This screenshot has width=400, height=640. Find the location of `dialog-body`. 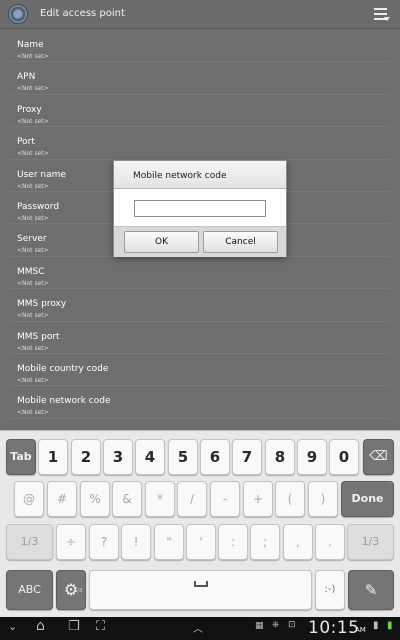

dialog-body is located at coordinates (200, 207).